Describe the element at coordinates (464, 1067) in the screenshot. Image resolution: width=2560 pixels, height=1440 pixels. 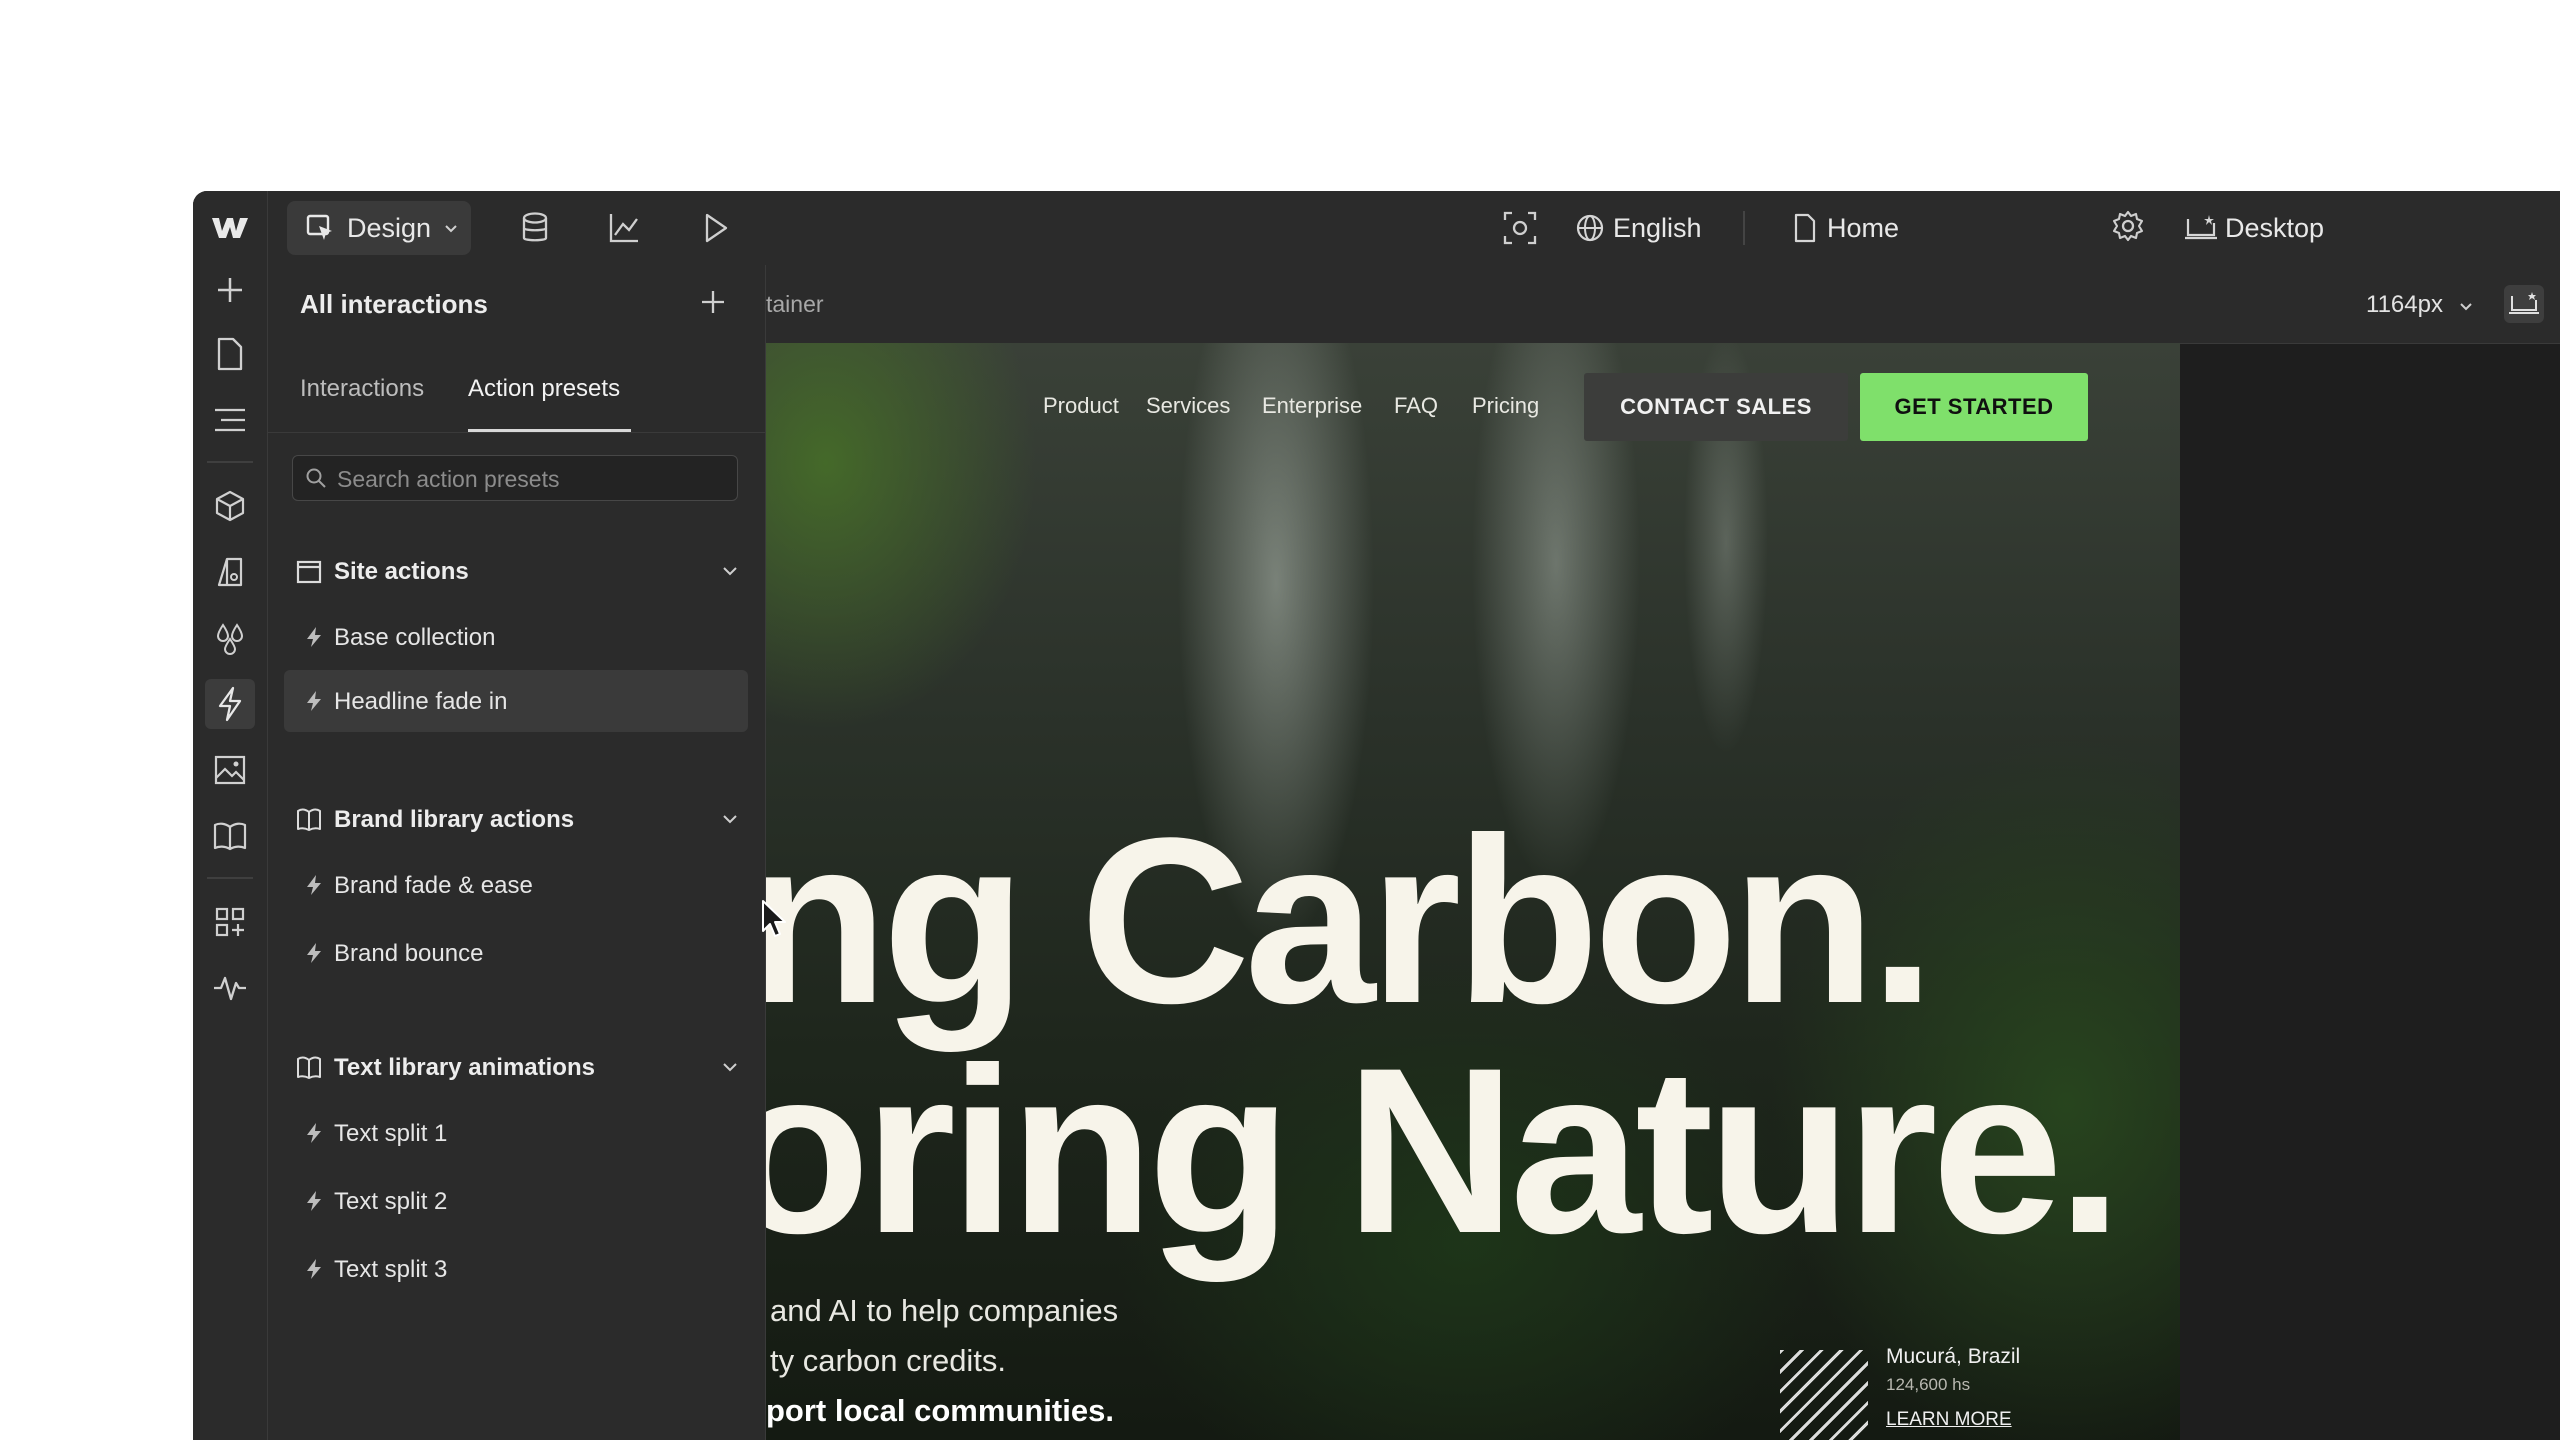
I see `section-label: Text library animations` at that location.